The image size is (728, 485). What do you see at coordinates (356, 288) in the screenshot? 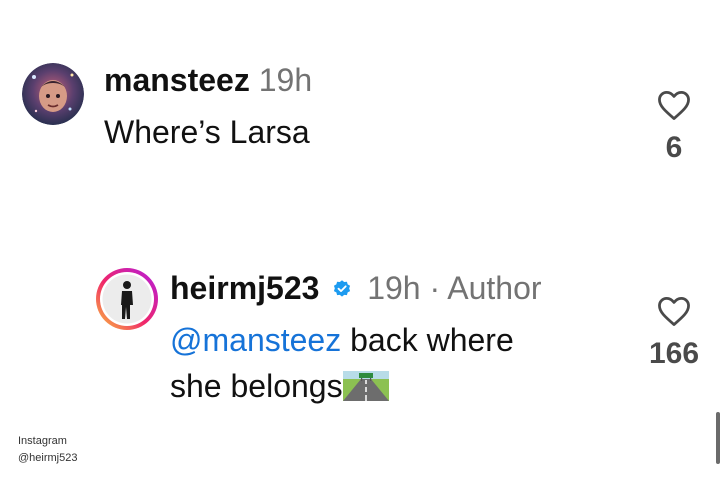
I see `reply-header: heirmj523 19h · Author` at bounding box center [356, 288].